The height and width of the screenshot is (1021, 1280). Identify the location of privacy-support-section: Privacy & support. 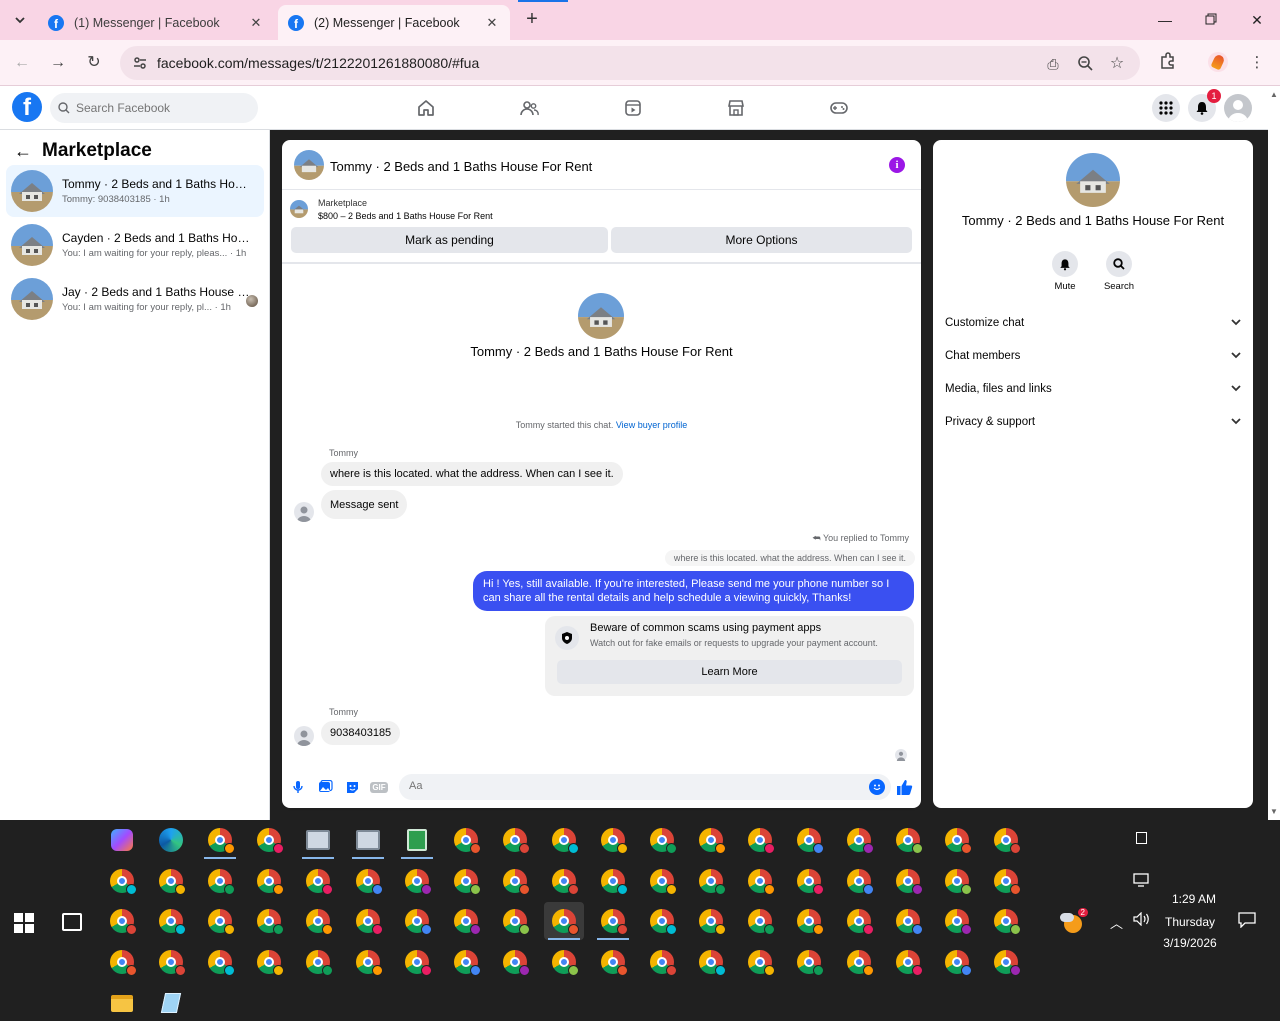
(1093, 422).